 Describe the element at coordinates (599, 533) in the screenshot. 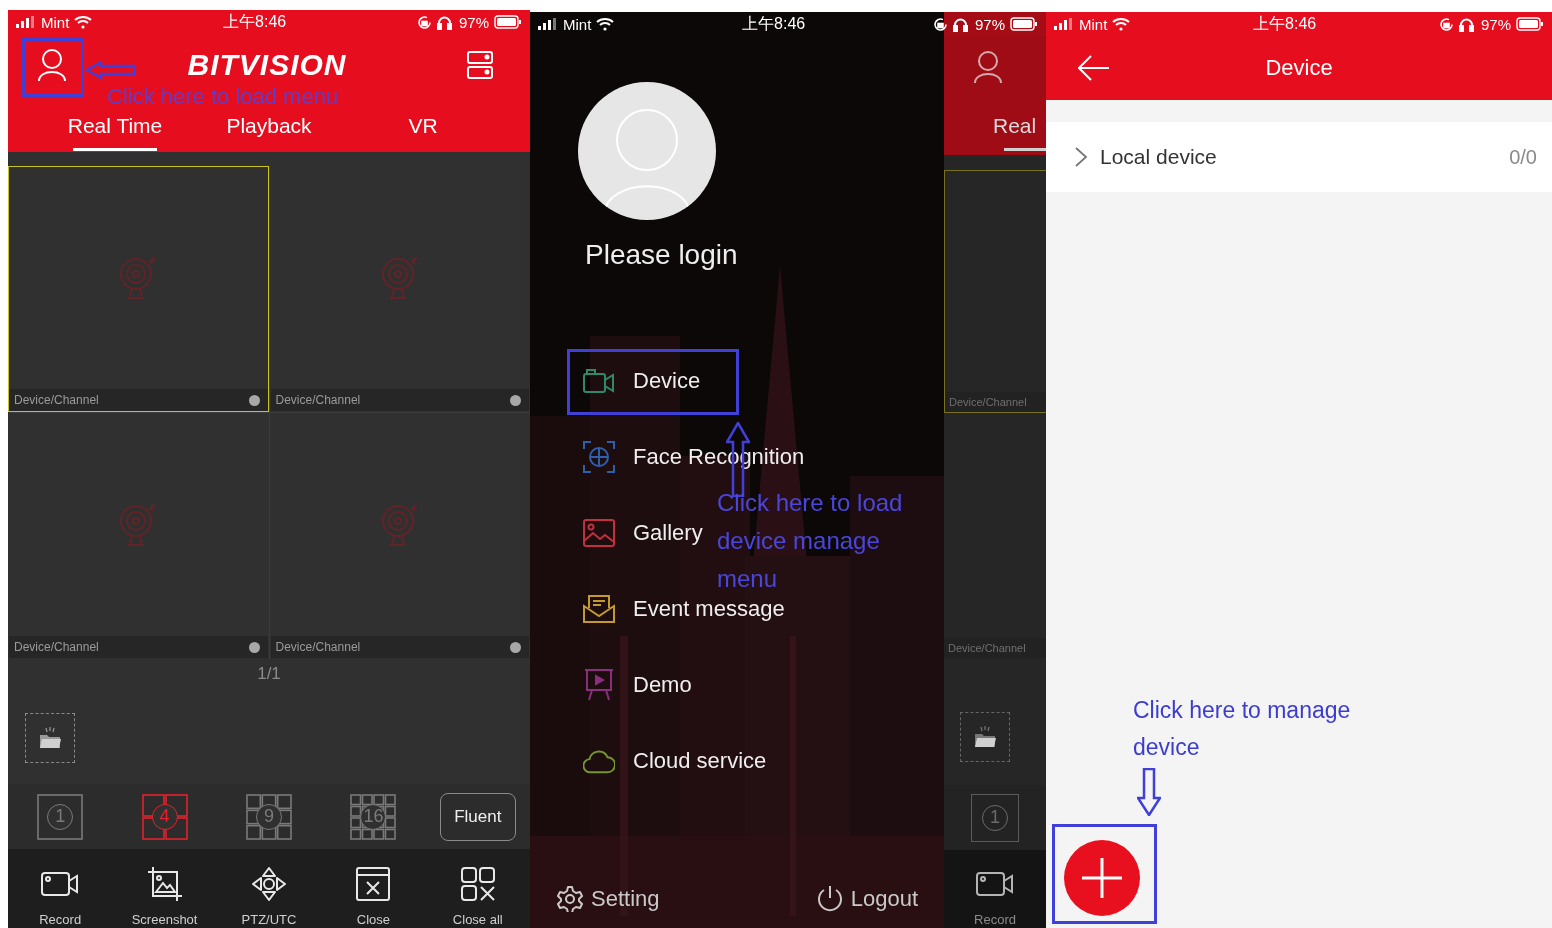

I see `picture-icon` at that location.